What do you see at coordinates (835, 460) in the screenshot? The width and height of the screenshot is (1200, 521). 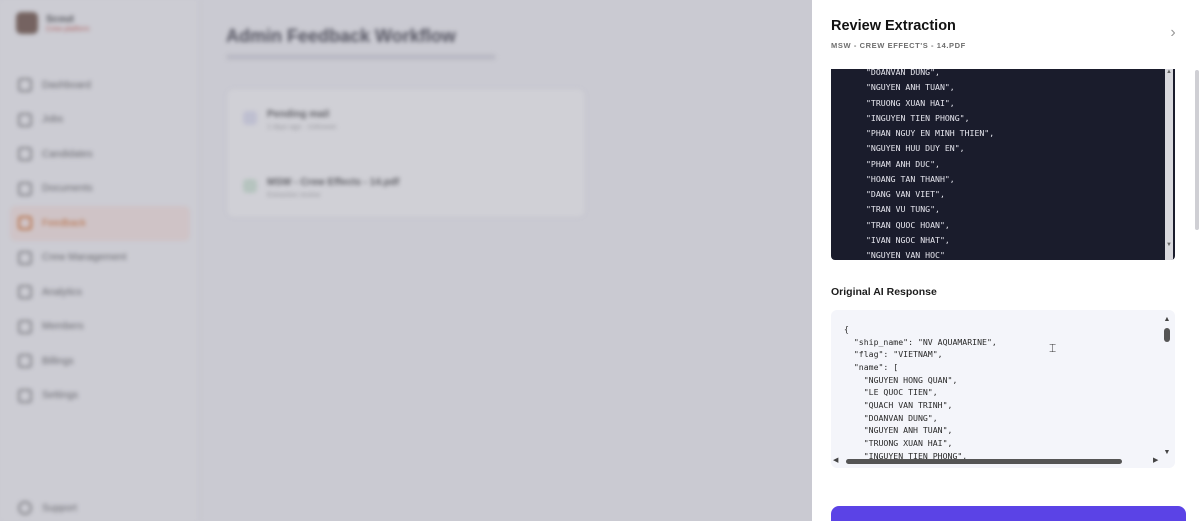 I see `scroll-left-arrow-icon: ◀` at bounding box center [835, 460].